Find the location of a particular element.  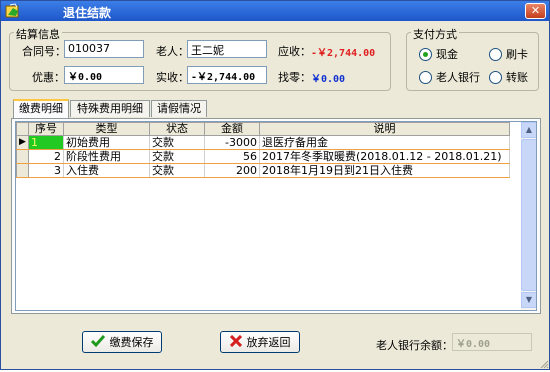

tab-leave-status: 请假情况 is located at coordinates (179, 108).